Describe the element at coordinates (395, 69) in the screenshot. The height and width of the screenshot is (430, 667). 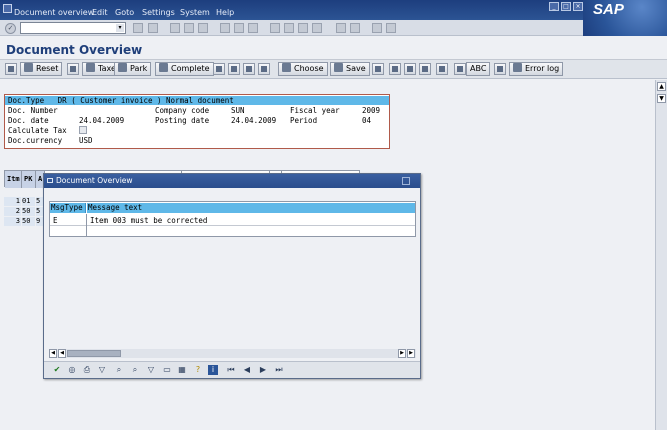
I see `header-icon` at that location.